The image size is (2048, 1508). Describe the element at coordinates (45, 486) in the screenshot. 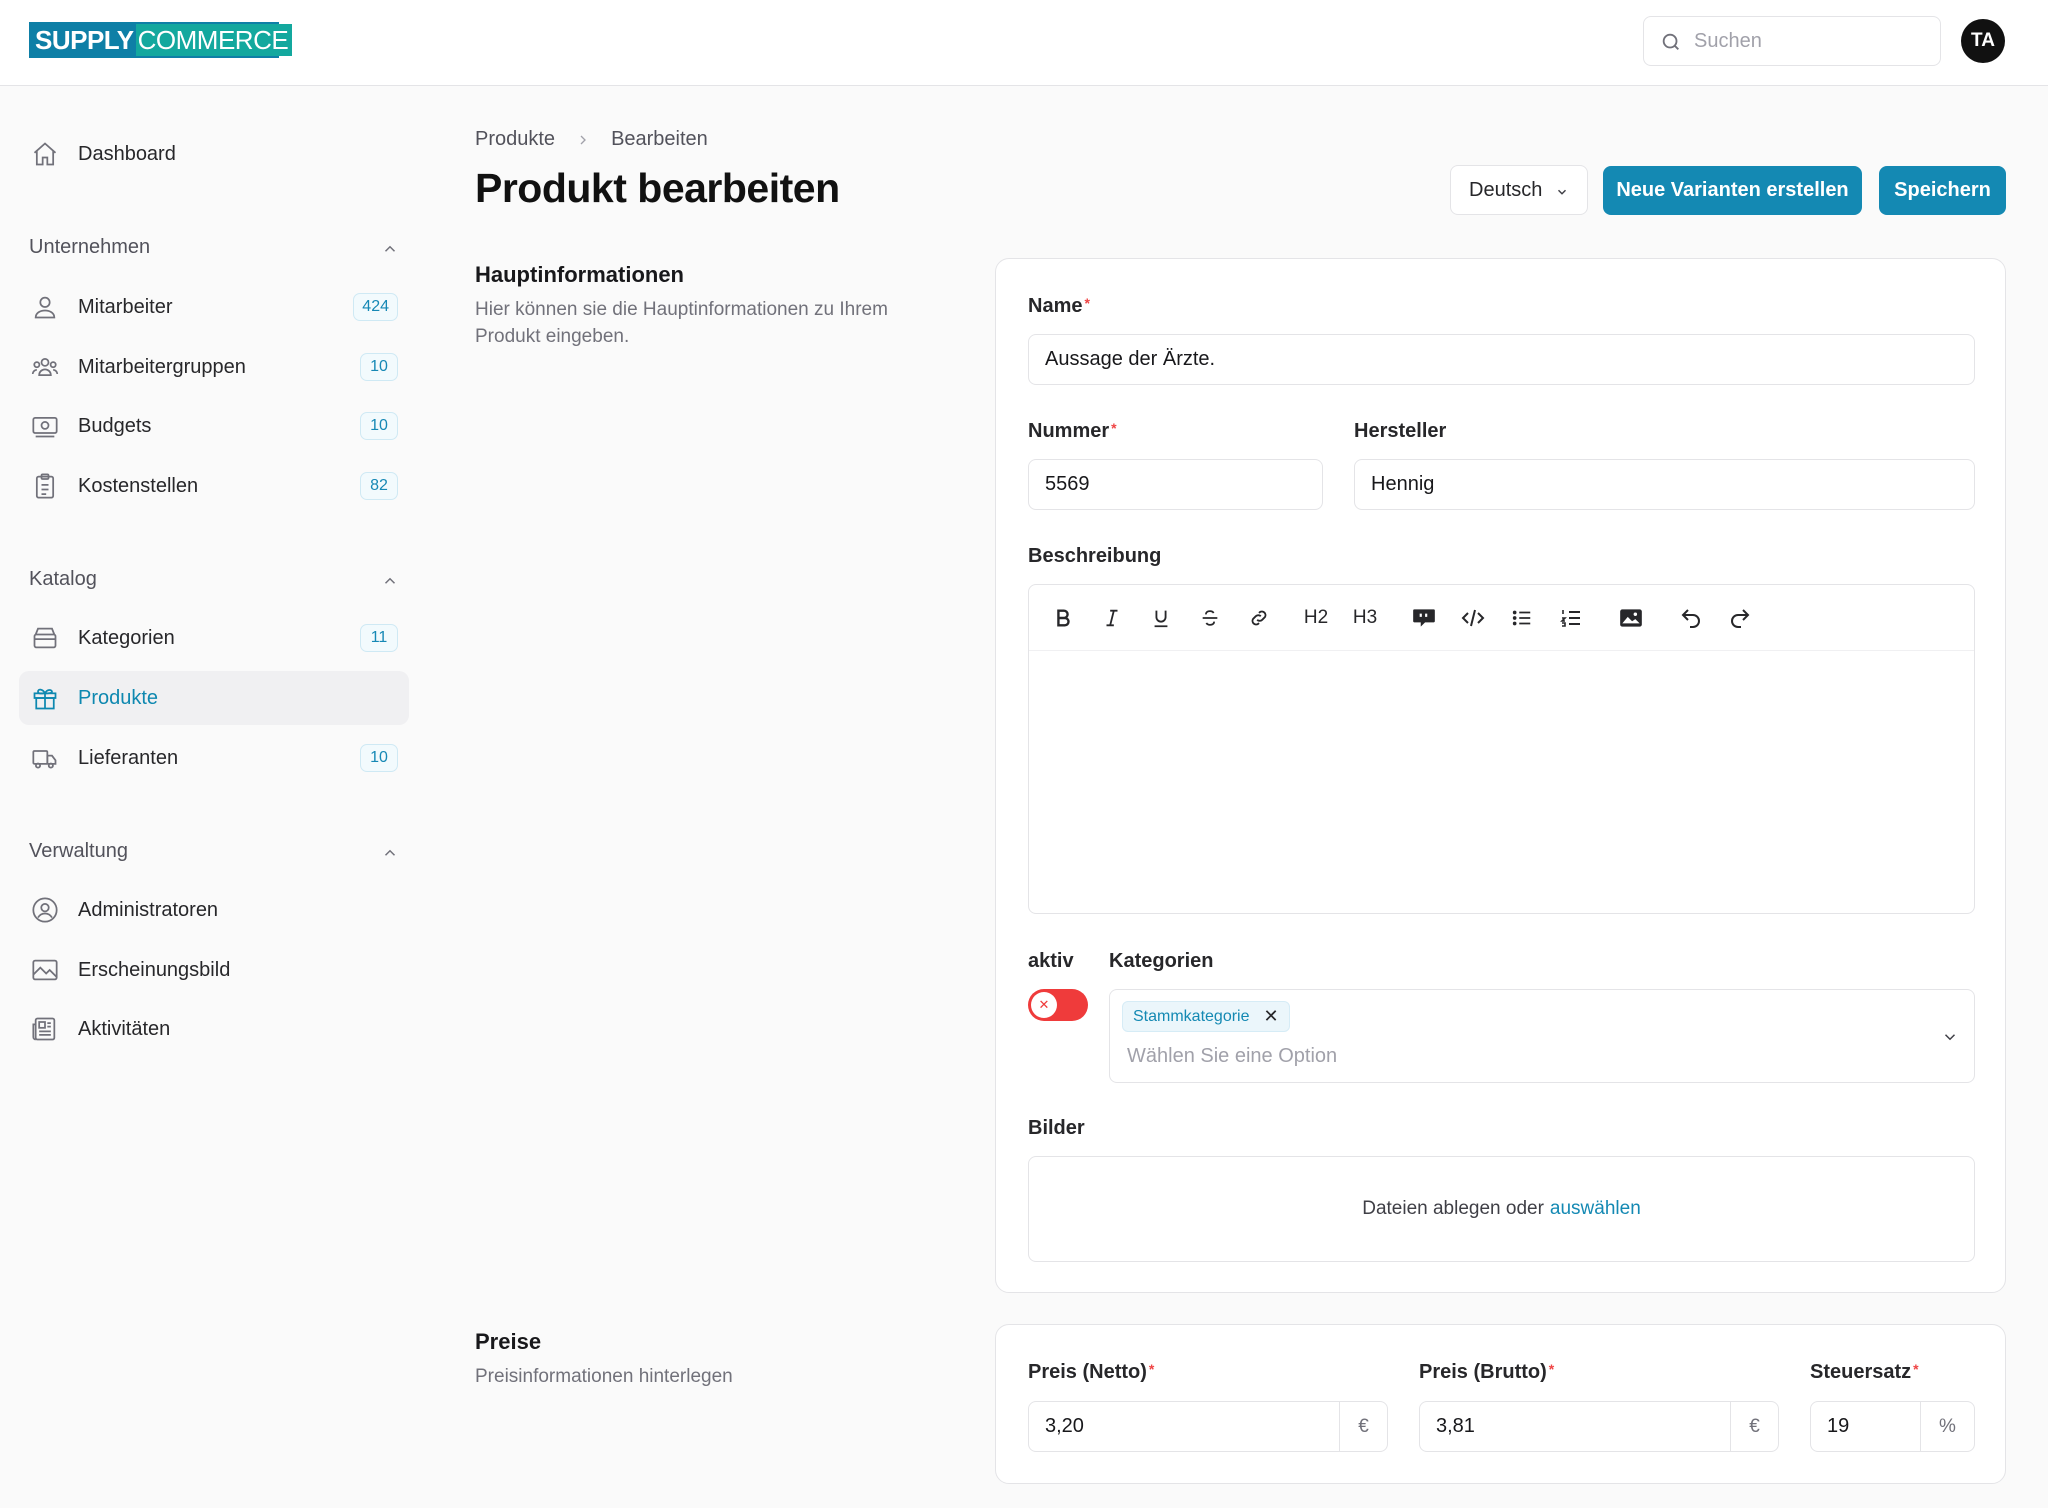

I see `clipboard-icon` at that location.